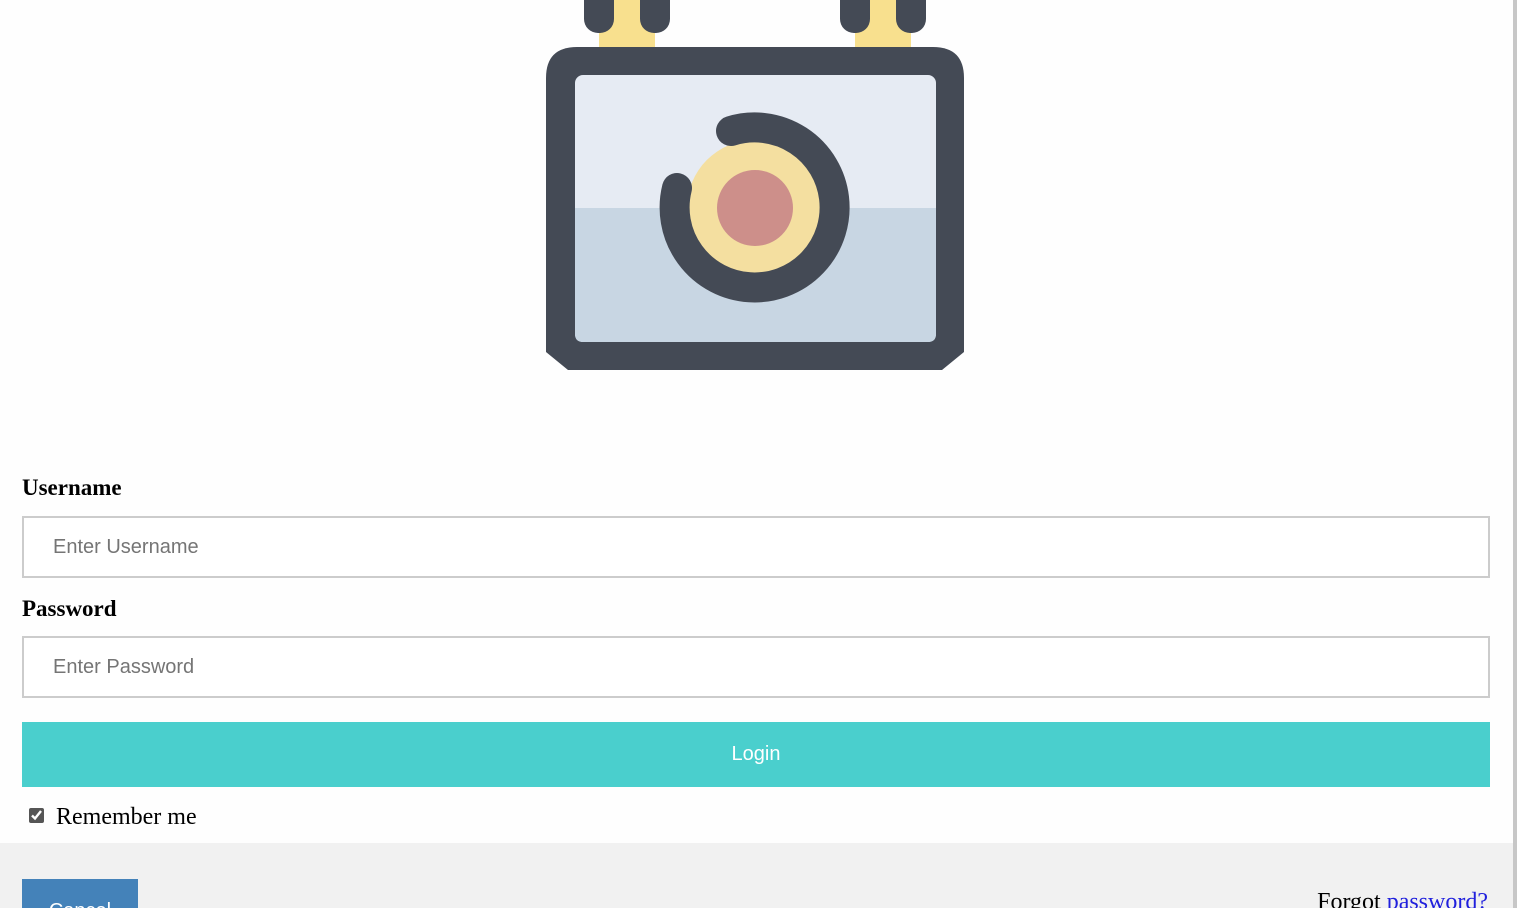 The image size is (1517, 908). Describe the element at coordinates (756, 817) in the screenshot. I see `remember-me-row: Remember me` at that location.